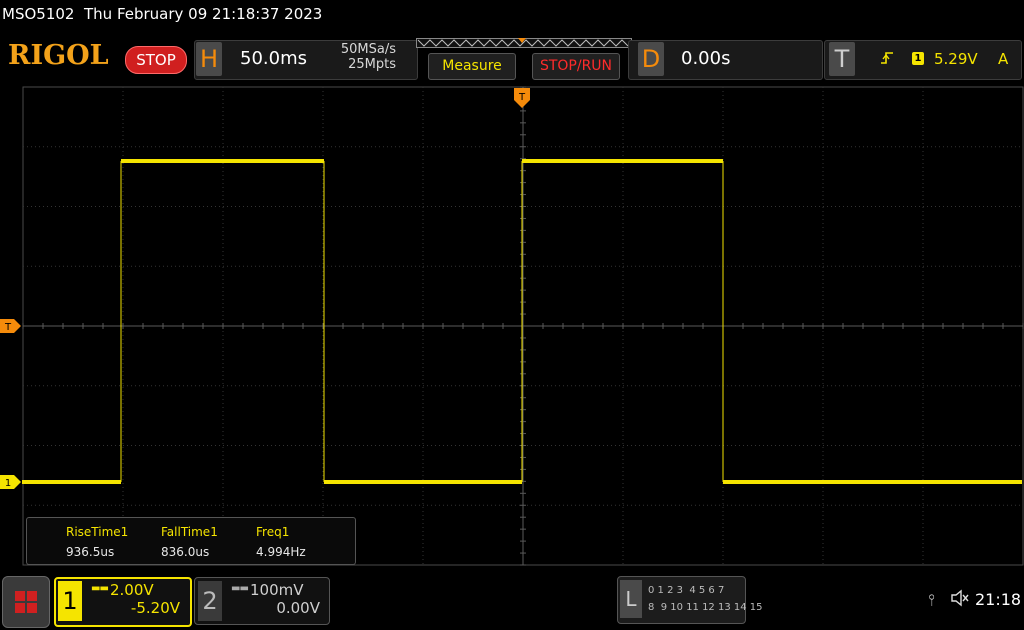 This screenshot has height=630, width=1024. What do you see at coordinates (273, 58) in the screenshot?
I see `timebase-value: 50.0ms` at bounding box center [273, 58].